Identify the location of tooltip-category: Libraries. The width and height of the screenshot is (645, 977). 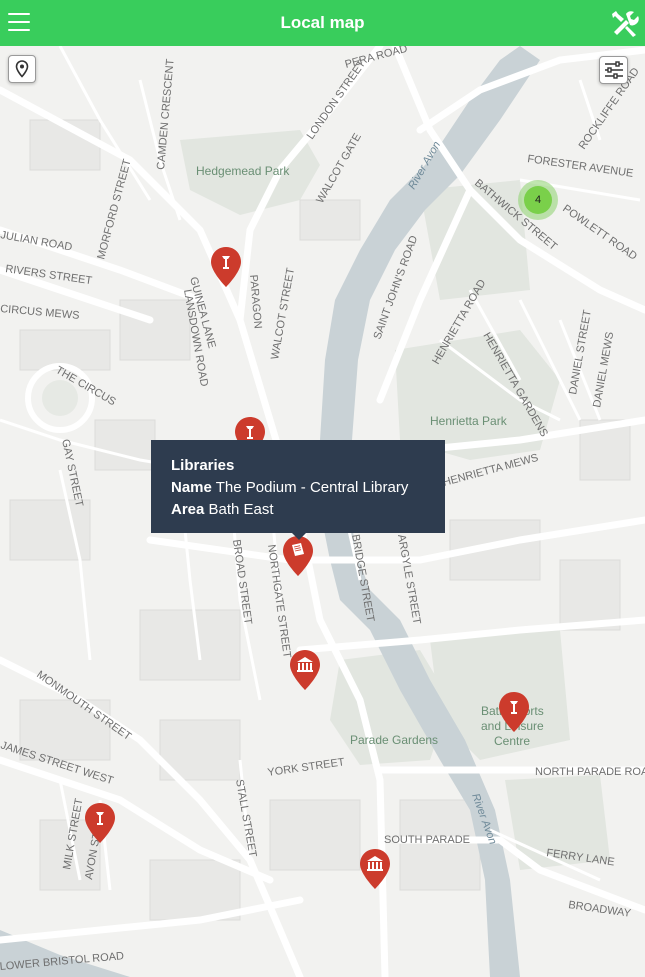
(203, 465).